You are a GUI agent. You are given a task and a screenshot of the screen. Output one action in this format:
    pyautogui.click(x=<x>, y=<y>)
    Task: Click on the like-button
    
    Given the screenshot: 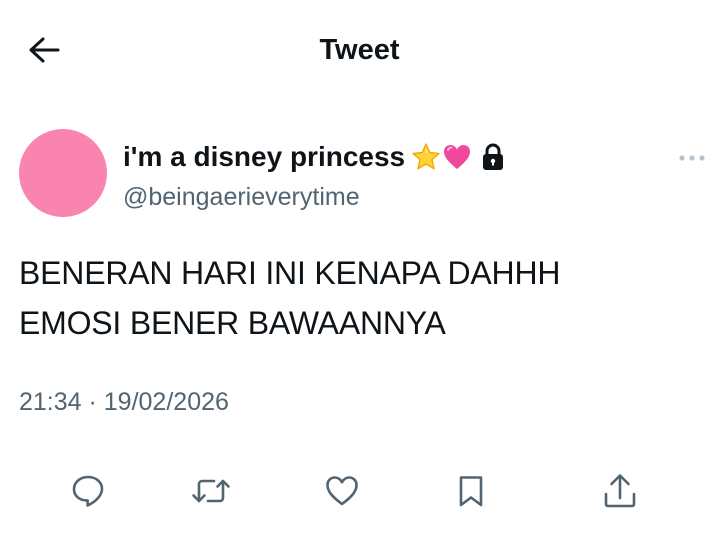 What is the action you would take?
    pyautogui.click(x=342, y=491)
    